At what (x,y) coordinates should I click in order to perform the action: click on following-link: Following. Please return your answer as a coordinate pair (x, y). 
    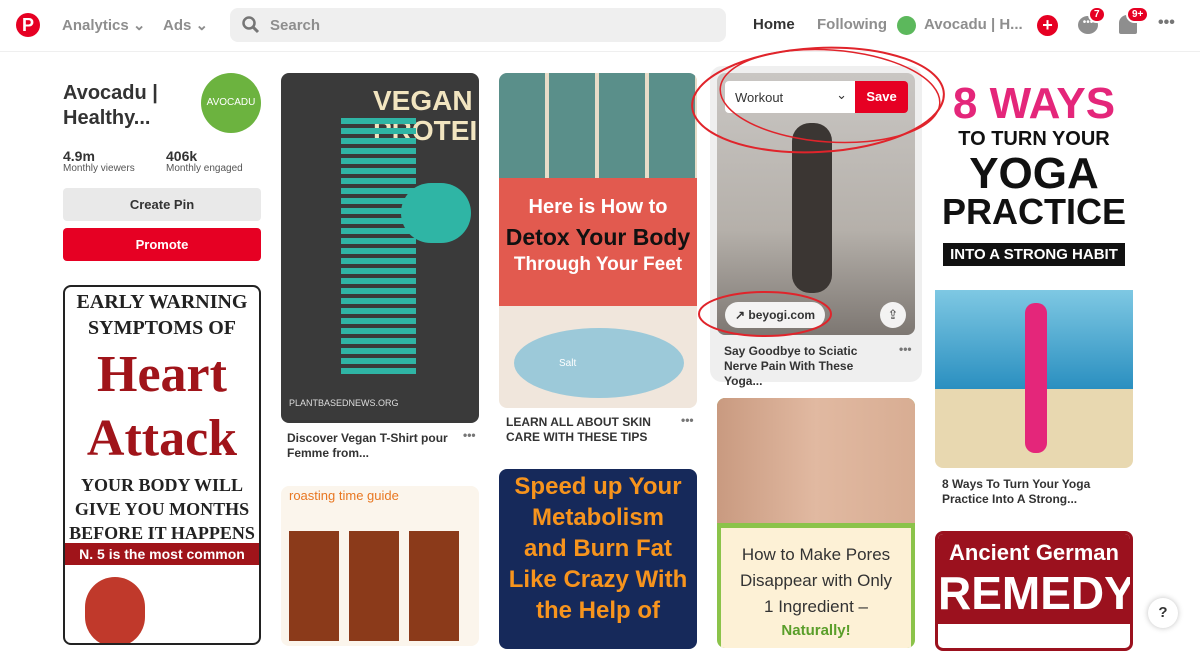
    Looking at the image, I should click on (852, 24).